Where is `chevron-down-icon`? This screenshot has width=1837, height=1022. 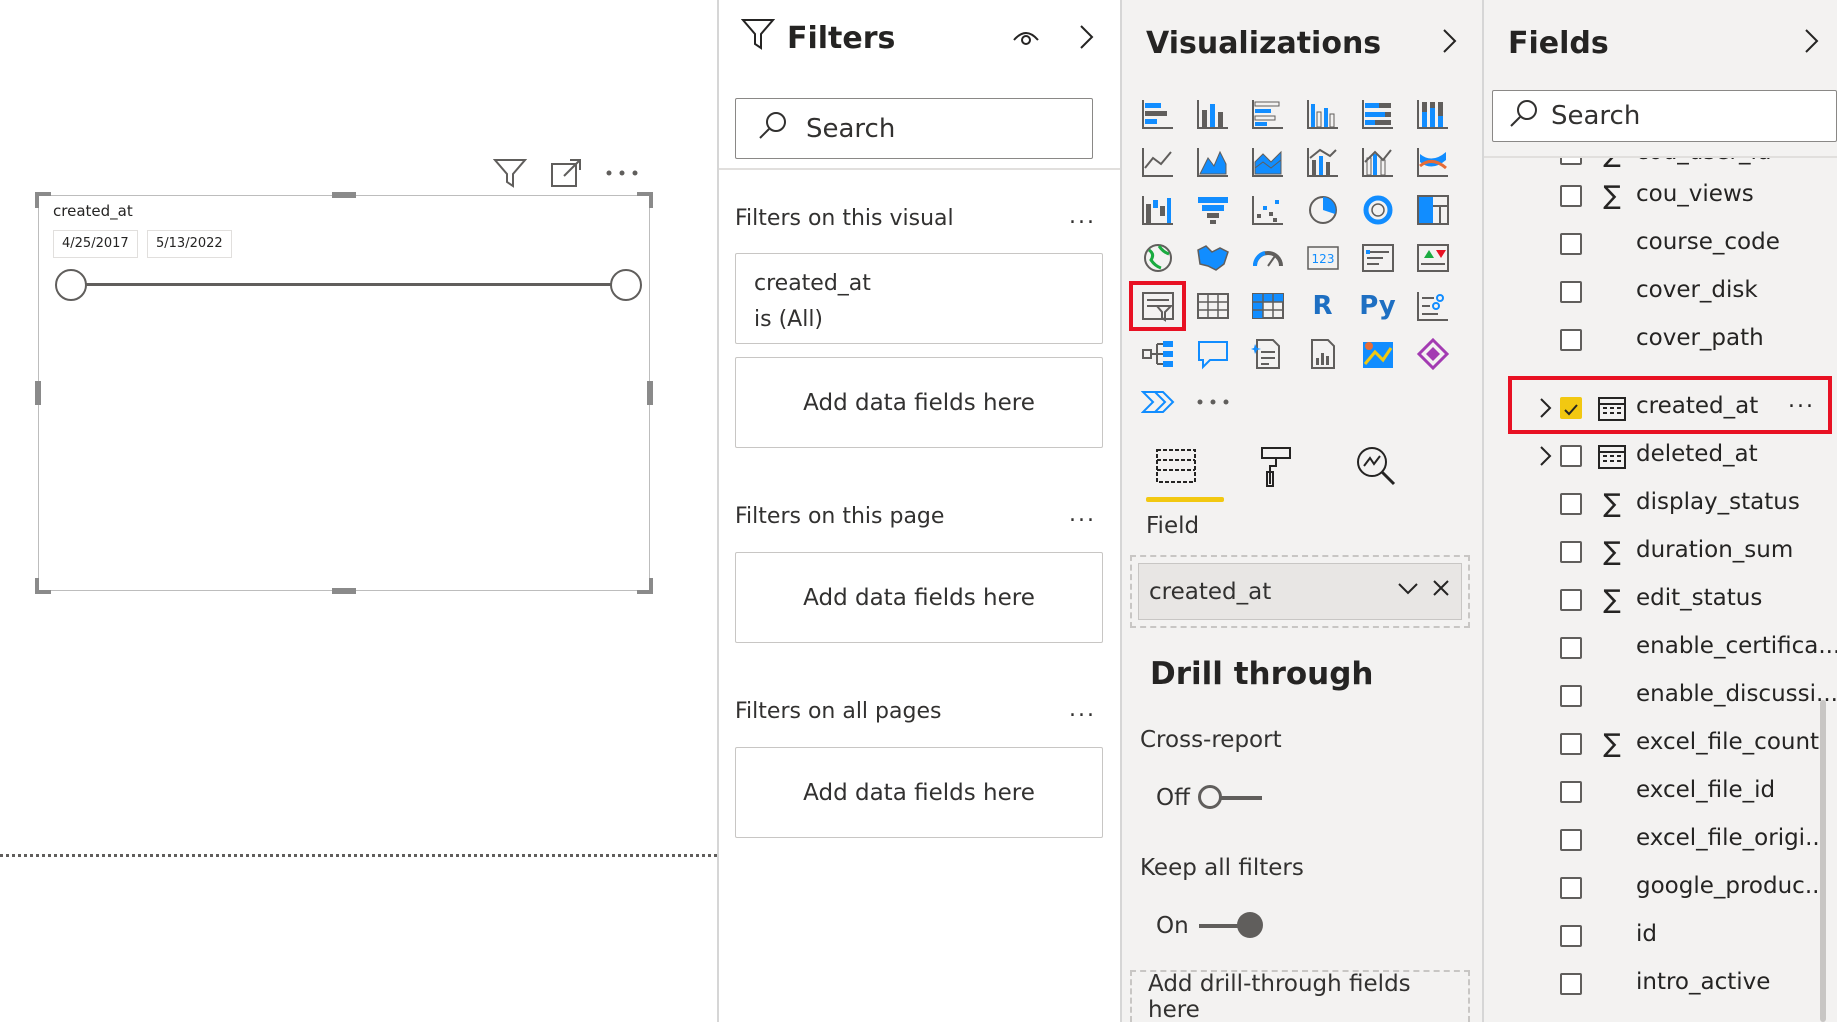
chevron-down-icon is located at coordinates (1408, 589).